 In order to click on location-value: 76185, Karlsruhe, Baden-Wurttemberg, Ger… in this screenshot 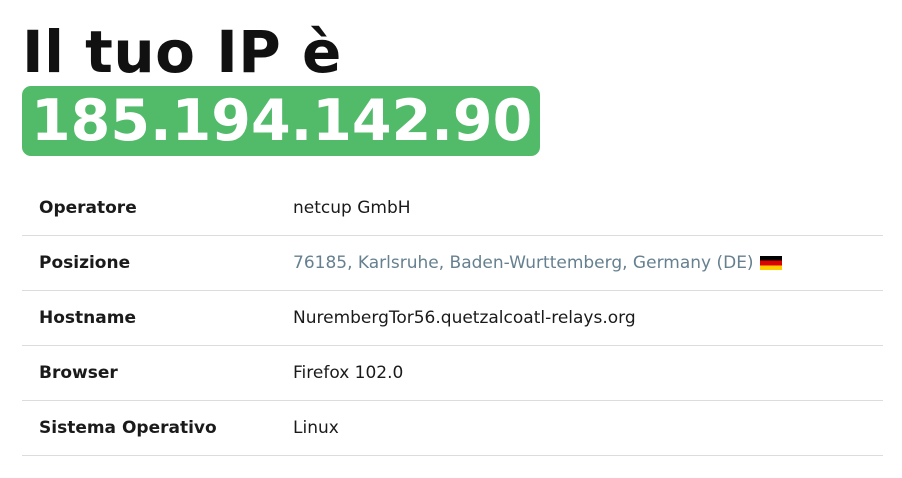, I will do `click(523, 263)`.